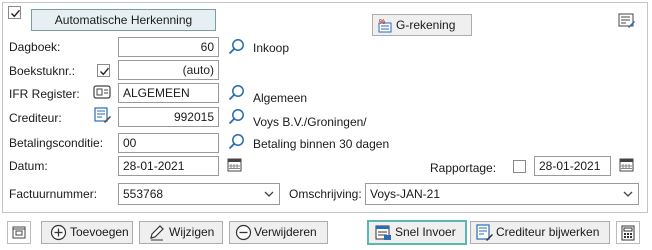 Image resolution: width=652 pixels, height=250 pixels. What do you see at coordinates (627, 165) in the screenshot?
I see `rapportage-calendar-icon` at bounding box center [627, 165].